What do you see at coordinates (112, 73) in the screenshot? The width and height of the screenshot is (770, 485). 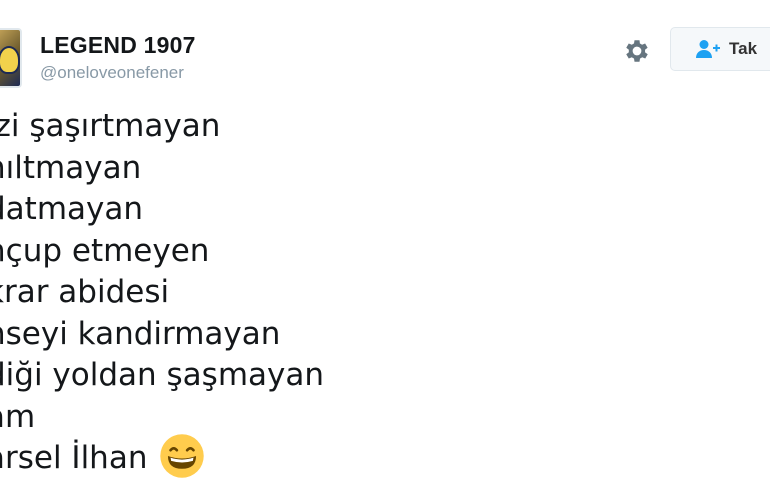 I see `user-handle: @oneloveonefener` at bounding box center [112, 73].